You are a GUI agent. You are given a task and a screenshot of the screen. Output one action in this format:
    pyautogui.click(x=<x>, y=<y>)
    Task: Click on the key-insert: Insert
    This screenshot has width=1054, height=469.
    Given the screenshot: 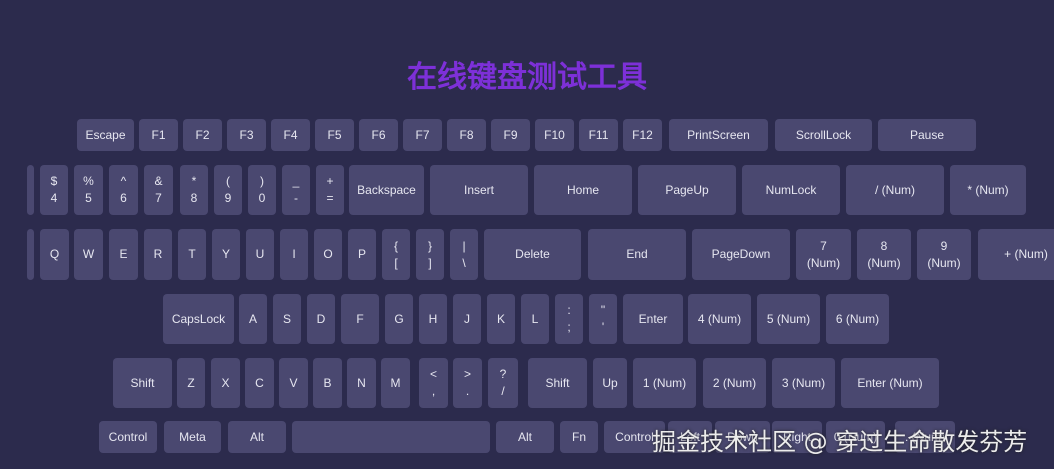 What is the action you would take?
    pyautogui.click(x=479, y=190)
    